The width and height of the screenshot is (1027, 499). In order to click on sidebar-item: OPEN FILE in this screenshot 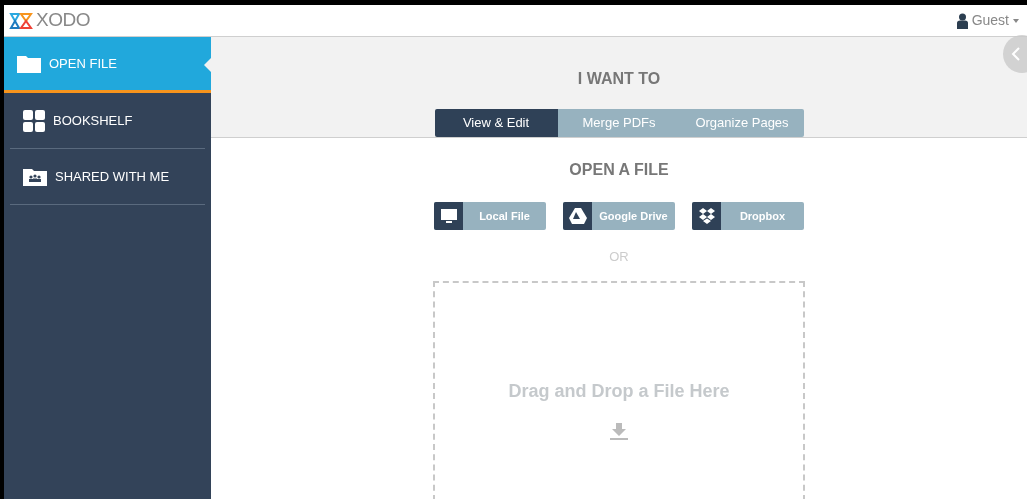, I will do `click(107, 65)`.